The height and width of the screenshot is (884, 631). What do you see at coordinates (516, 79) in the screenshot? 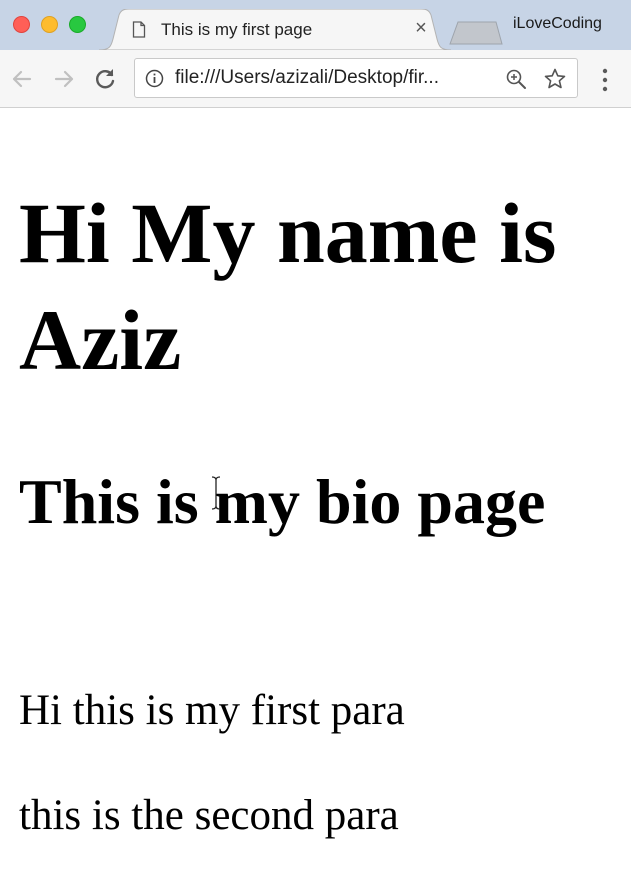
I see `zoom-icon` at bounding box center [516, 79].